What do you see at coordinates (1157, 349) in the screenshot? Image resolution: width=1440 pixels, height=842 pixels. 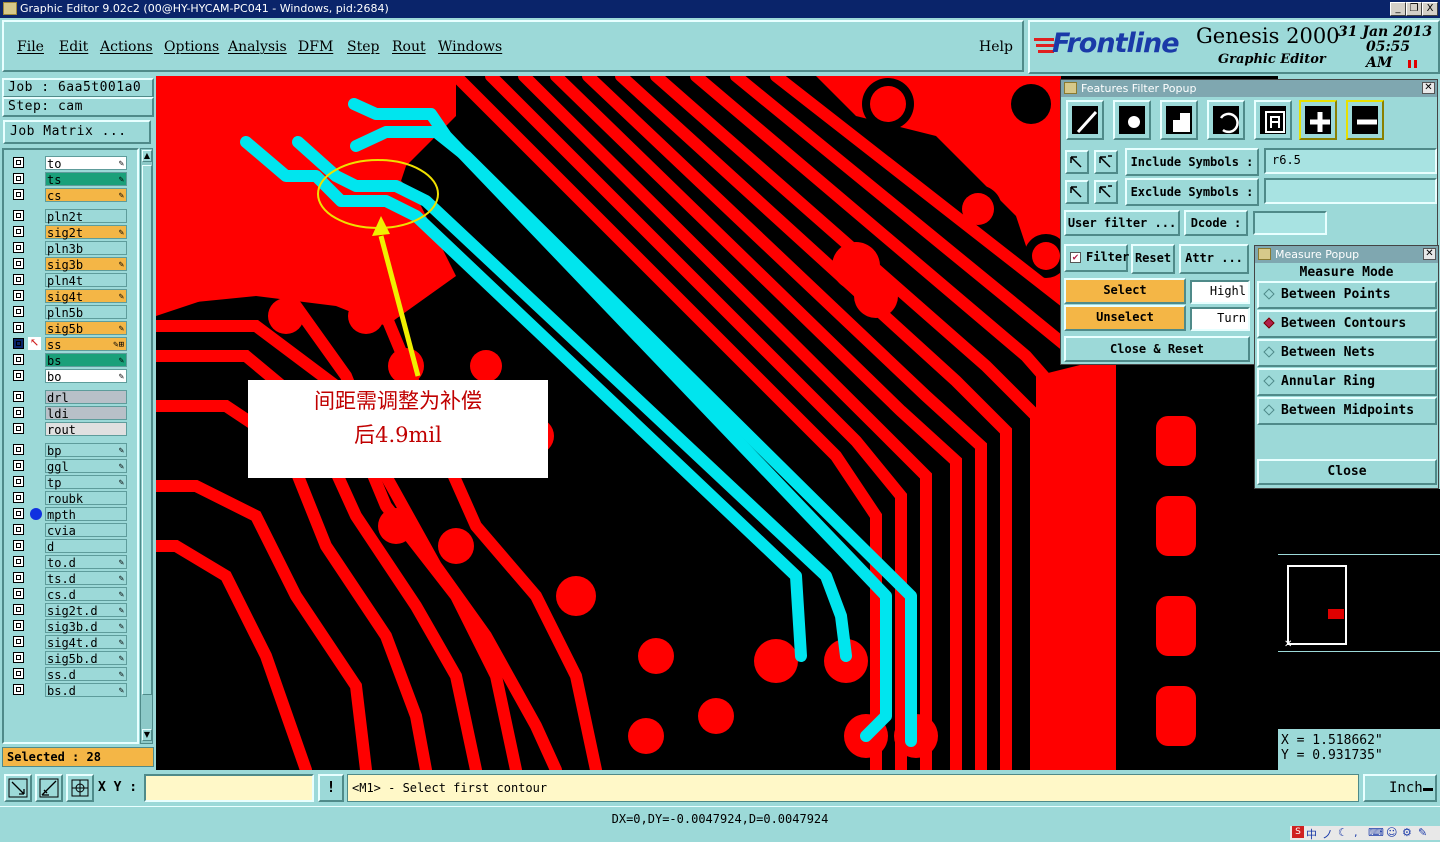 I see `close-reset-button: Close & Reset` at bounding box center [1157, 349].